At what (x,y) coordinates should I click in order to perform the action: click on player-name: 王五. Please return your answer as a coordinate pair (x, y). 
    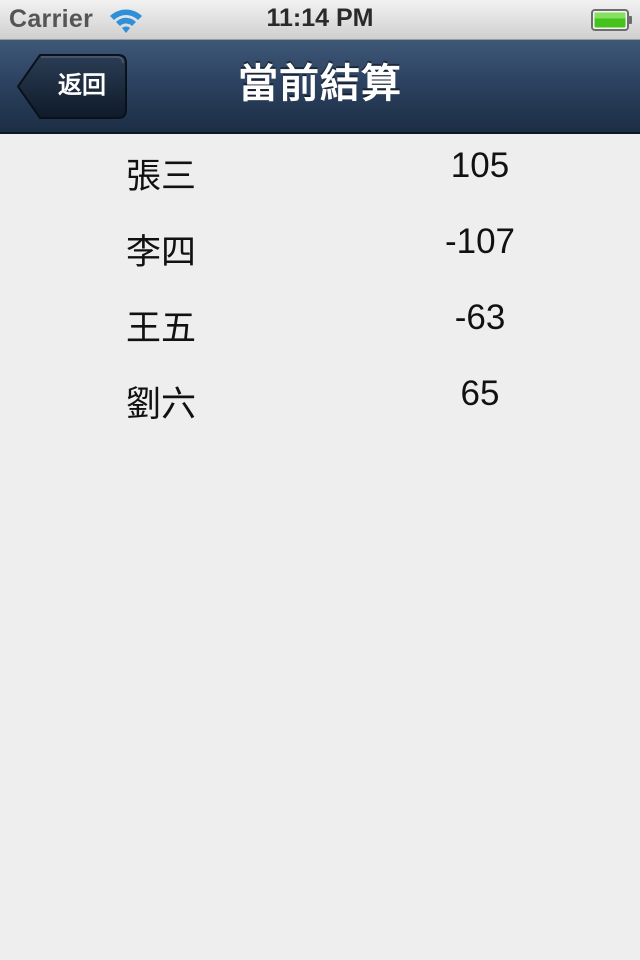
    Looking at the image, I should click on (161, 329).